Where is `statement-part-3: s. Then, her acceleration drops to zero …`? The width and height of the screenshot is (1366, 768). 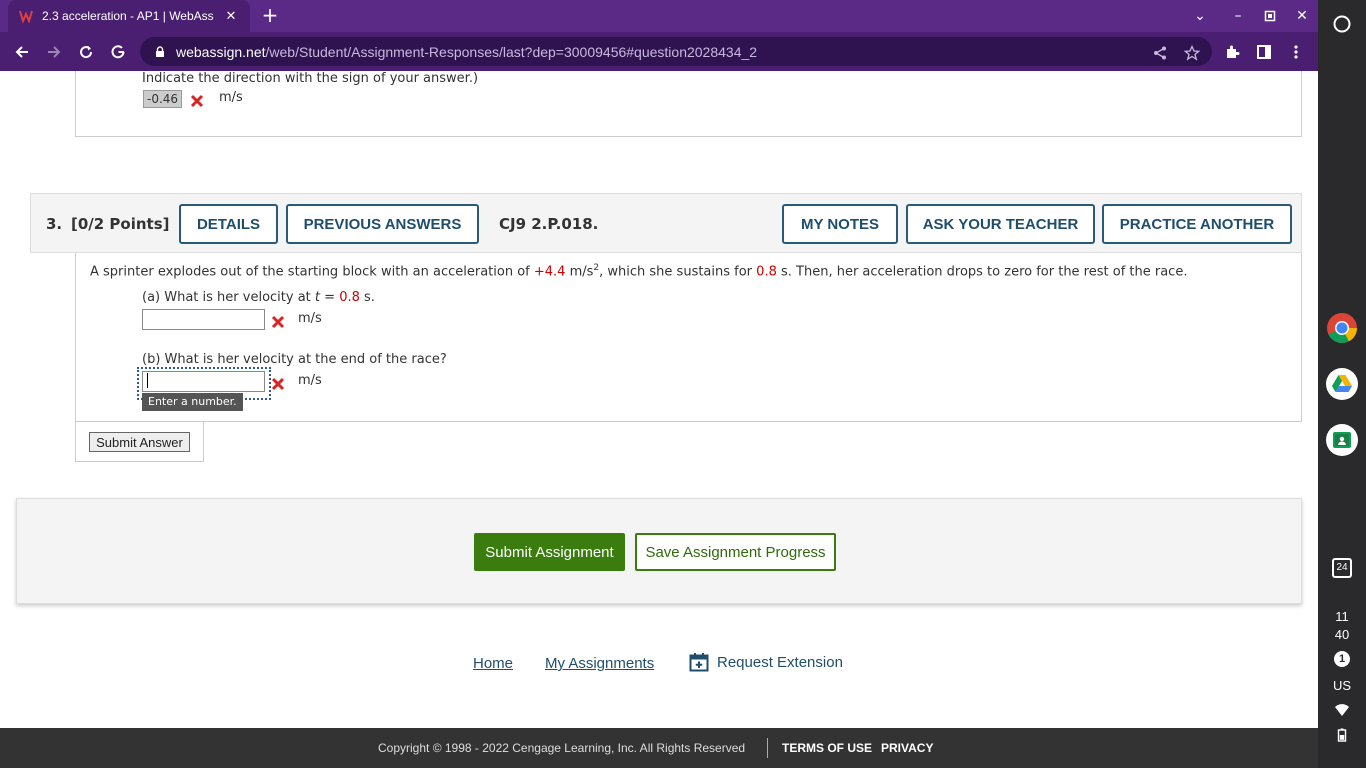
statement-part-3: s. Then, her acceleration drops to zero … is located at coordinates (982, 272).